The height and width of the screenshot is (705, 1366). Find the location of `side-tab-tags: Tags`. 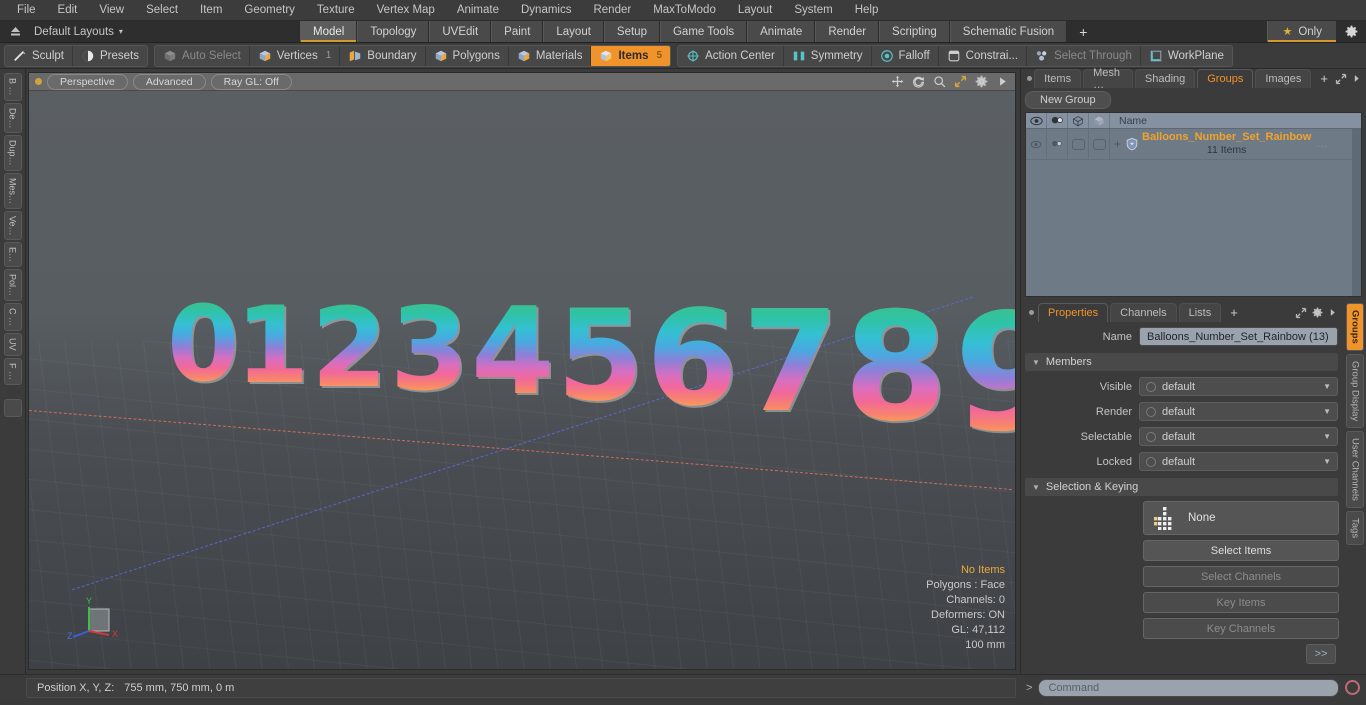

side-tab-tags: Tags is located at coordinates (1355, 527).